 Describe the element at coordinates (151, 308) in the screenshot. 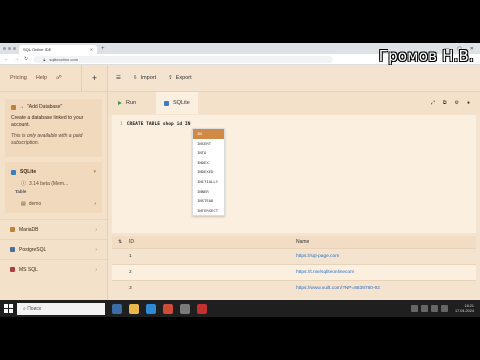

I see `edge-icon` at that location.